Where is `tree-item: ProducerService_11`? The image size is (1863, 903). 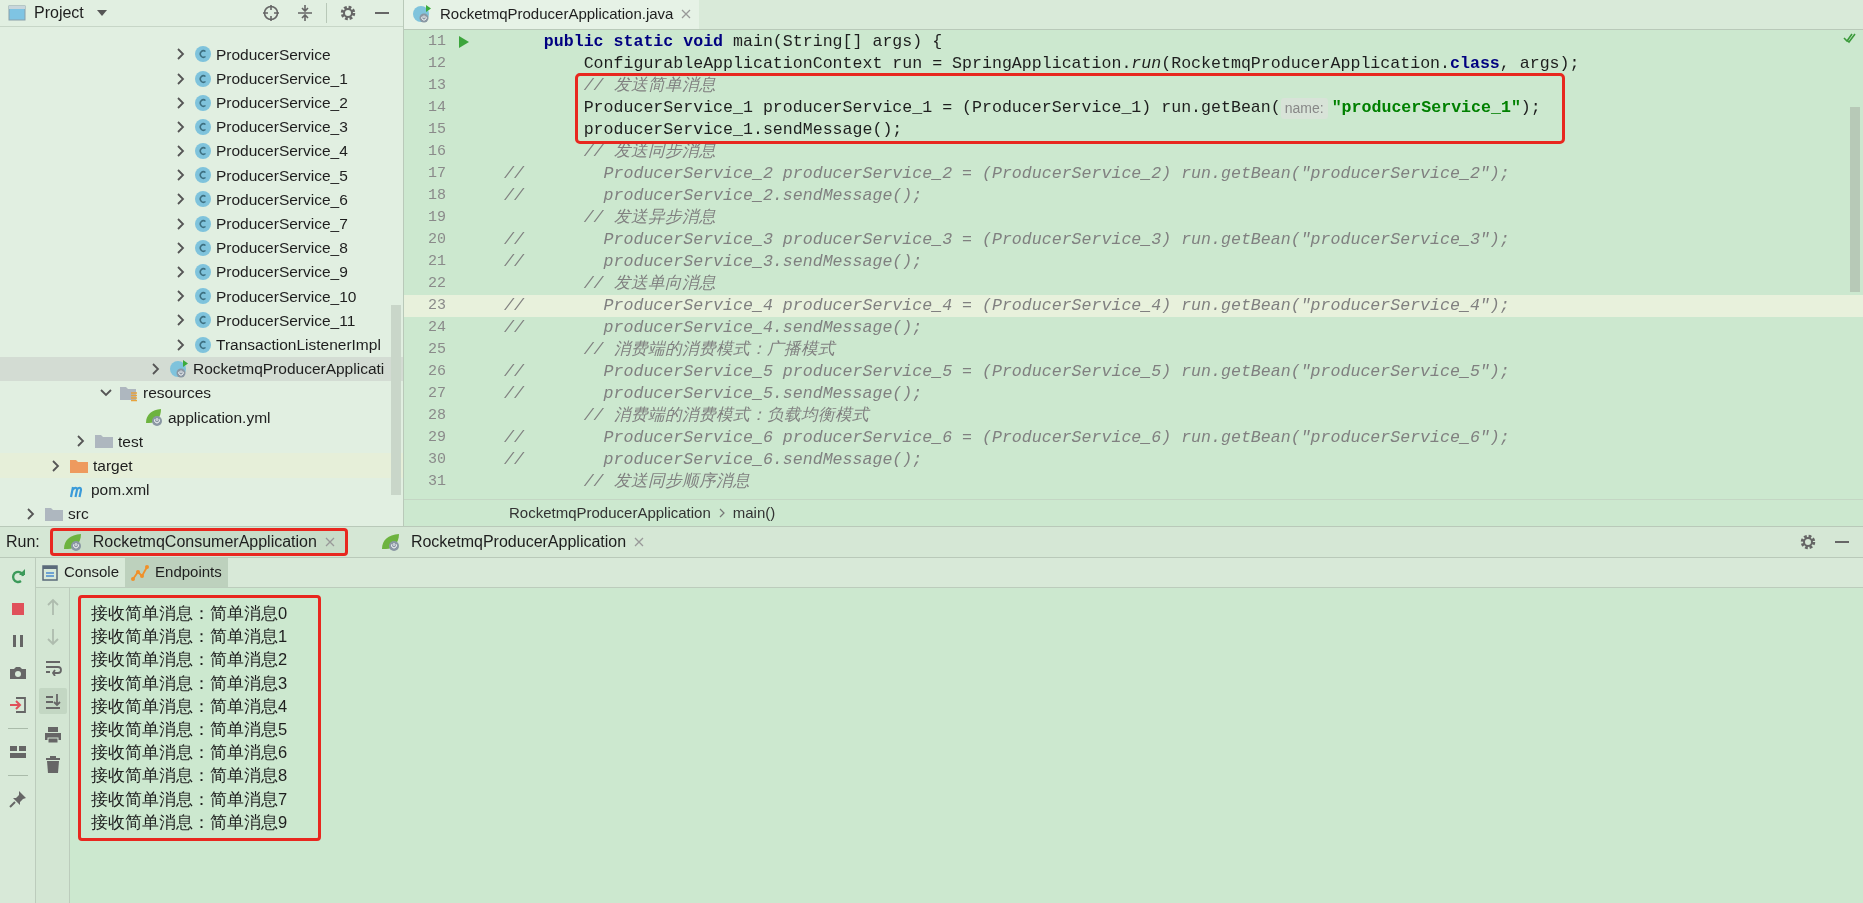 tree-item: ProducerService_11 is located at coordinates (201, 320).